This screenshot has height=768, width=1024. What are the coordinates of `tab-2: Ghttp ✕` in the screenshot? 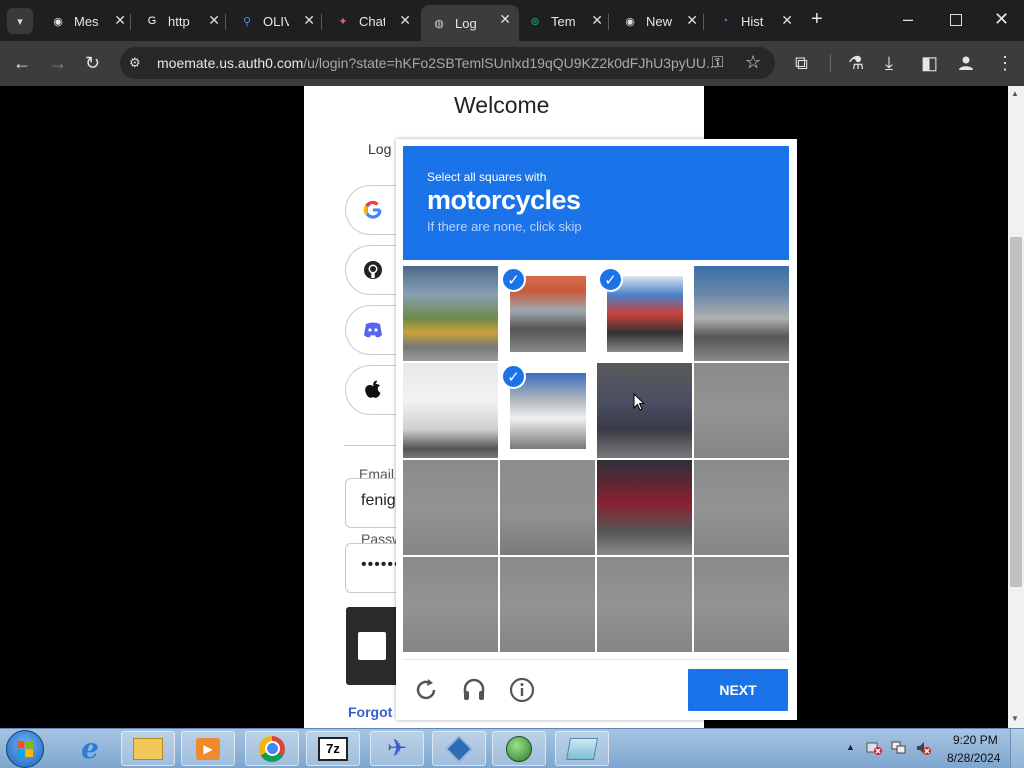 It's located at (181, 21).